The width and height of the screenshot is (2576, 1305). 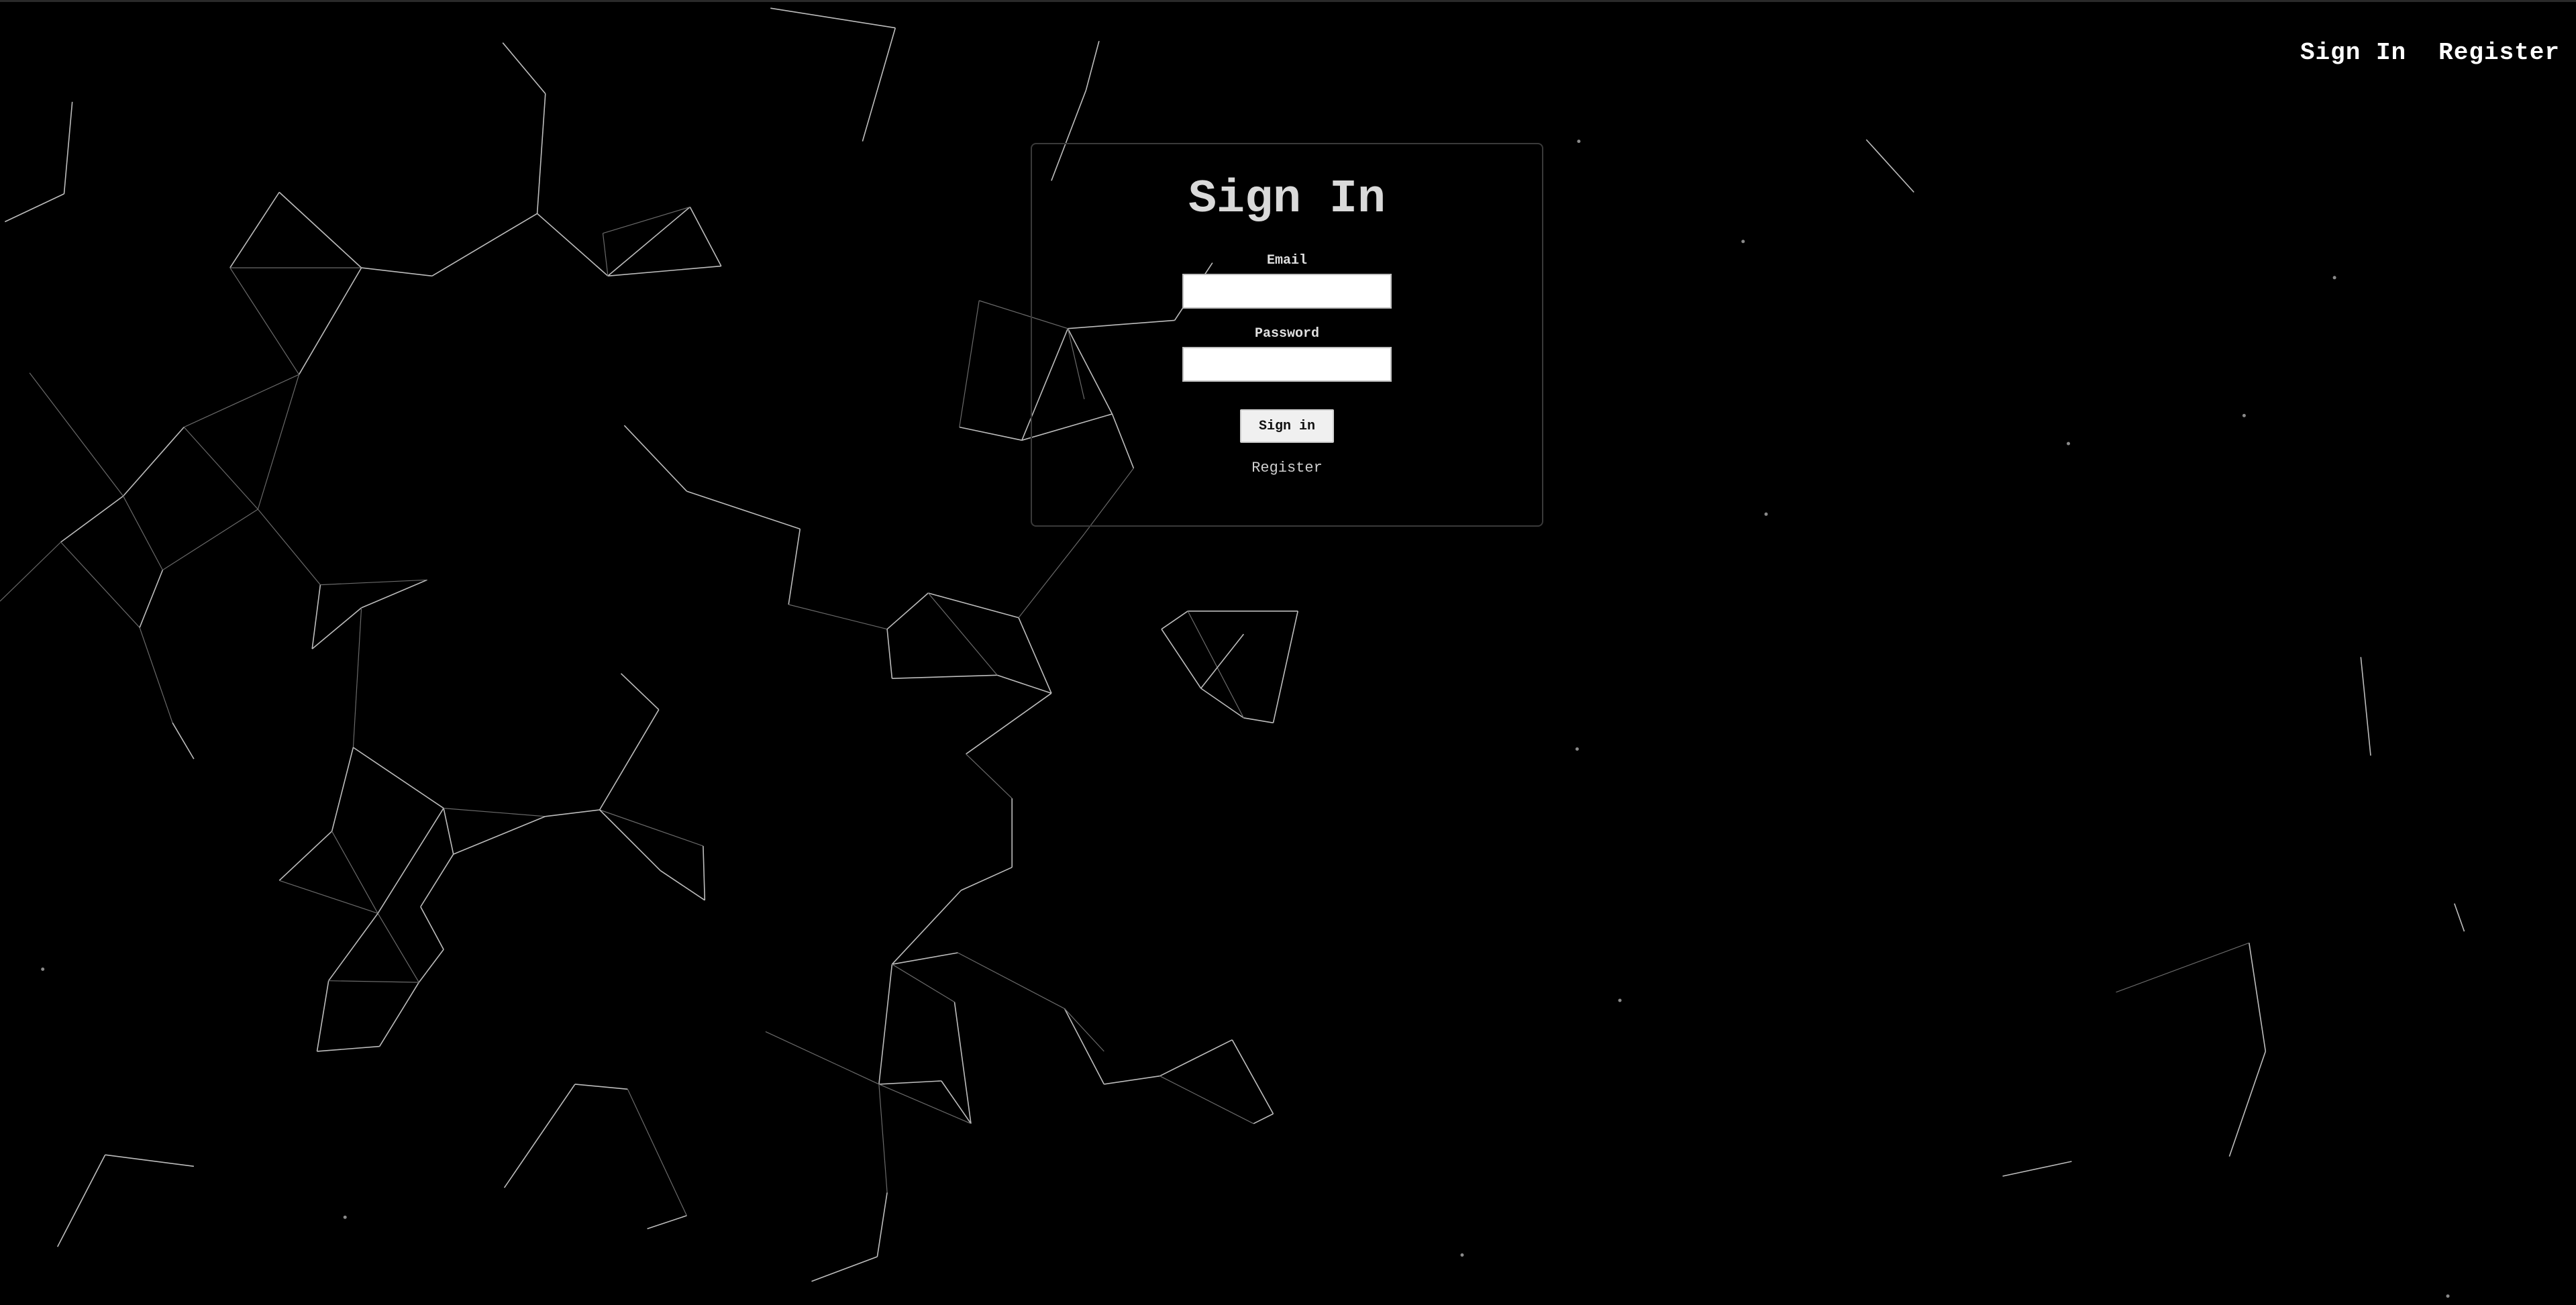 What do you see at coordinates (1286, 334) in the screenshot?
I see `password-label: Password` at bounding box center [1286, 334].